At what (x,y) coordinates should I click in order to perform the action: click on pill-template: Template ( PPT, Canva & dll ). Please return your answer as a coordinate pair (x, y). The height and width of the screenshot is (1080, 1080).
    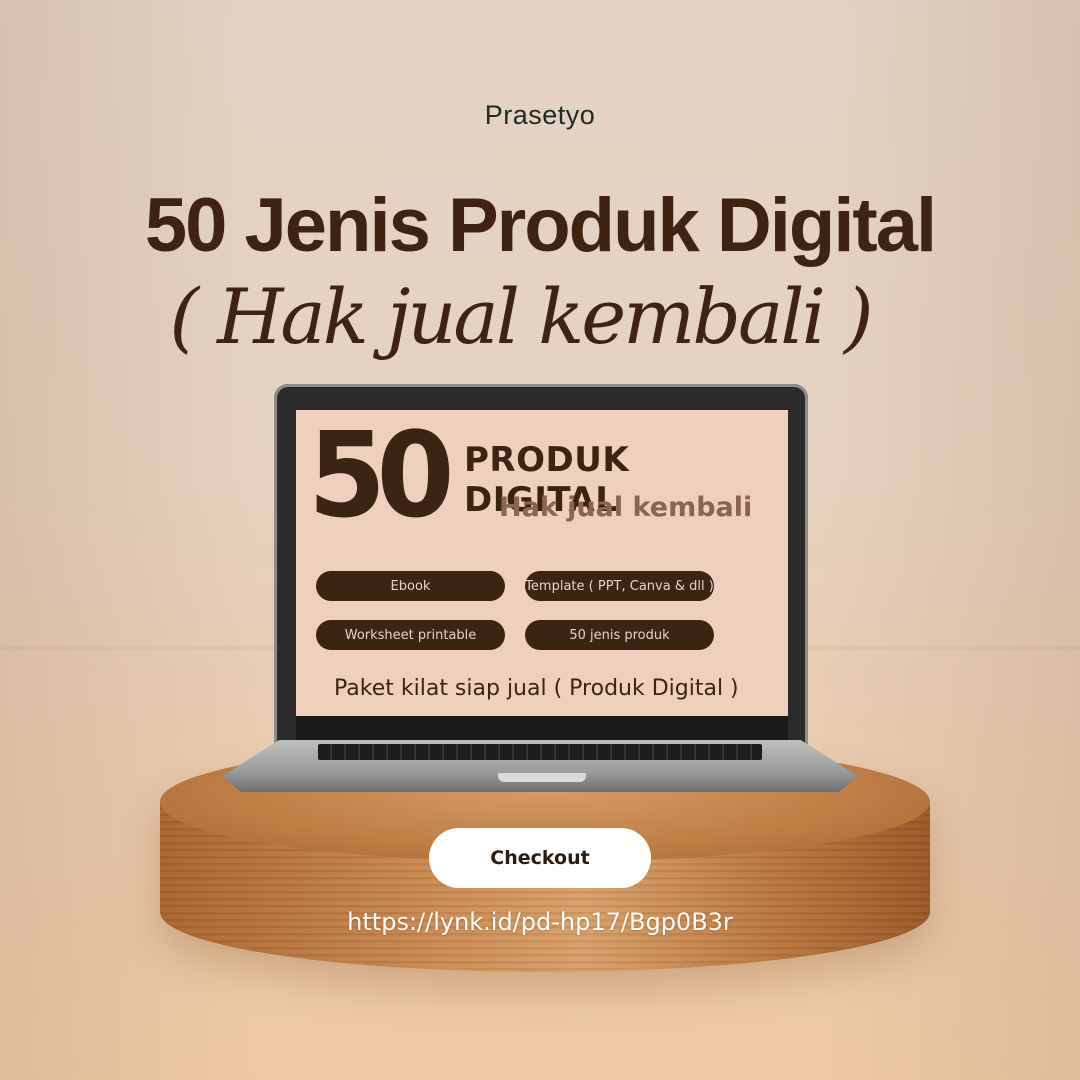
    Looking at the image, I should click on (619, 586).